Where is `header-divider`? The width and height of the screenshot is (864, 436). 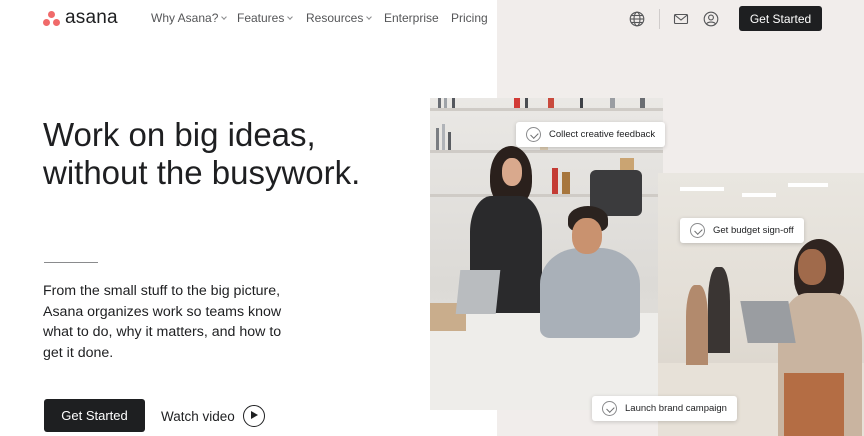 header-divider is located at coordinates (659, 19).